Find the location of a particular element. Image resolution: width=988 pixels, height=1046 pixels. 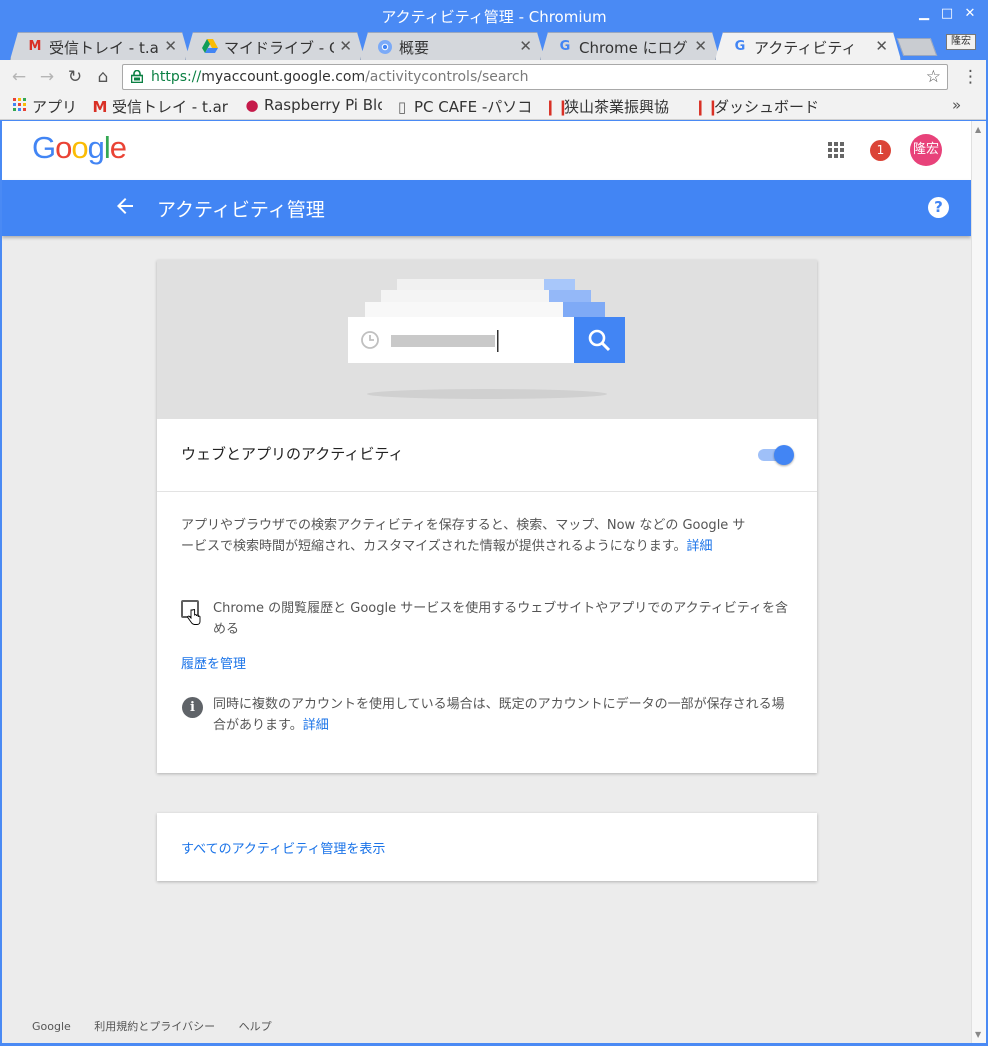

manage-history-link: 履歴を管理 is located at coordinates (213, 662).